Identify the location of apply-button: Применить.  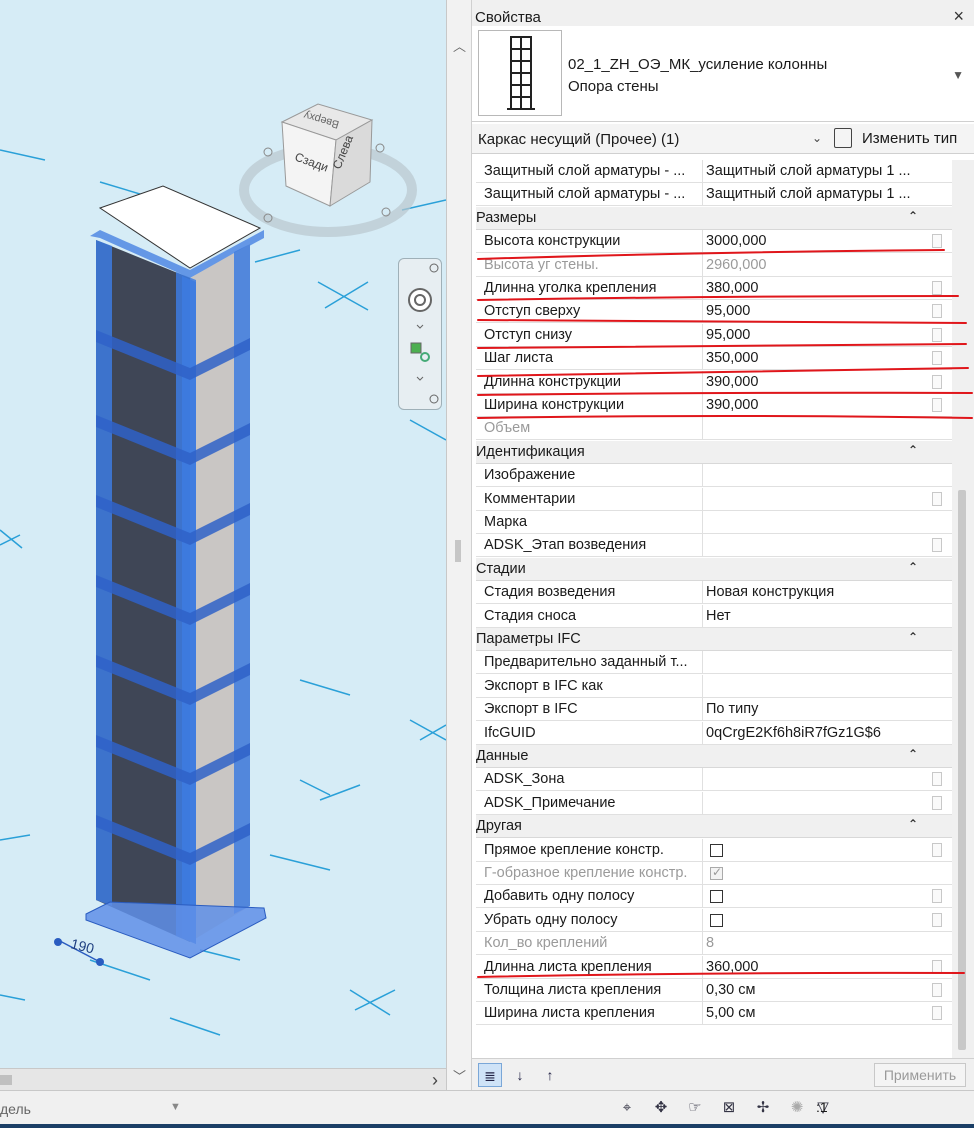
(920, 1075).